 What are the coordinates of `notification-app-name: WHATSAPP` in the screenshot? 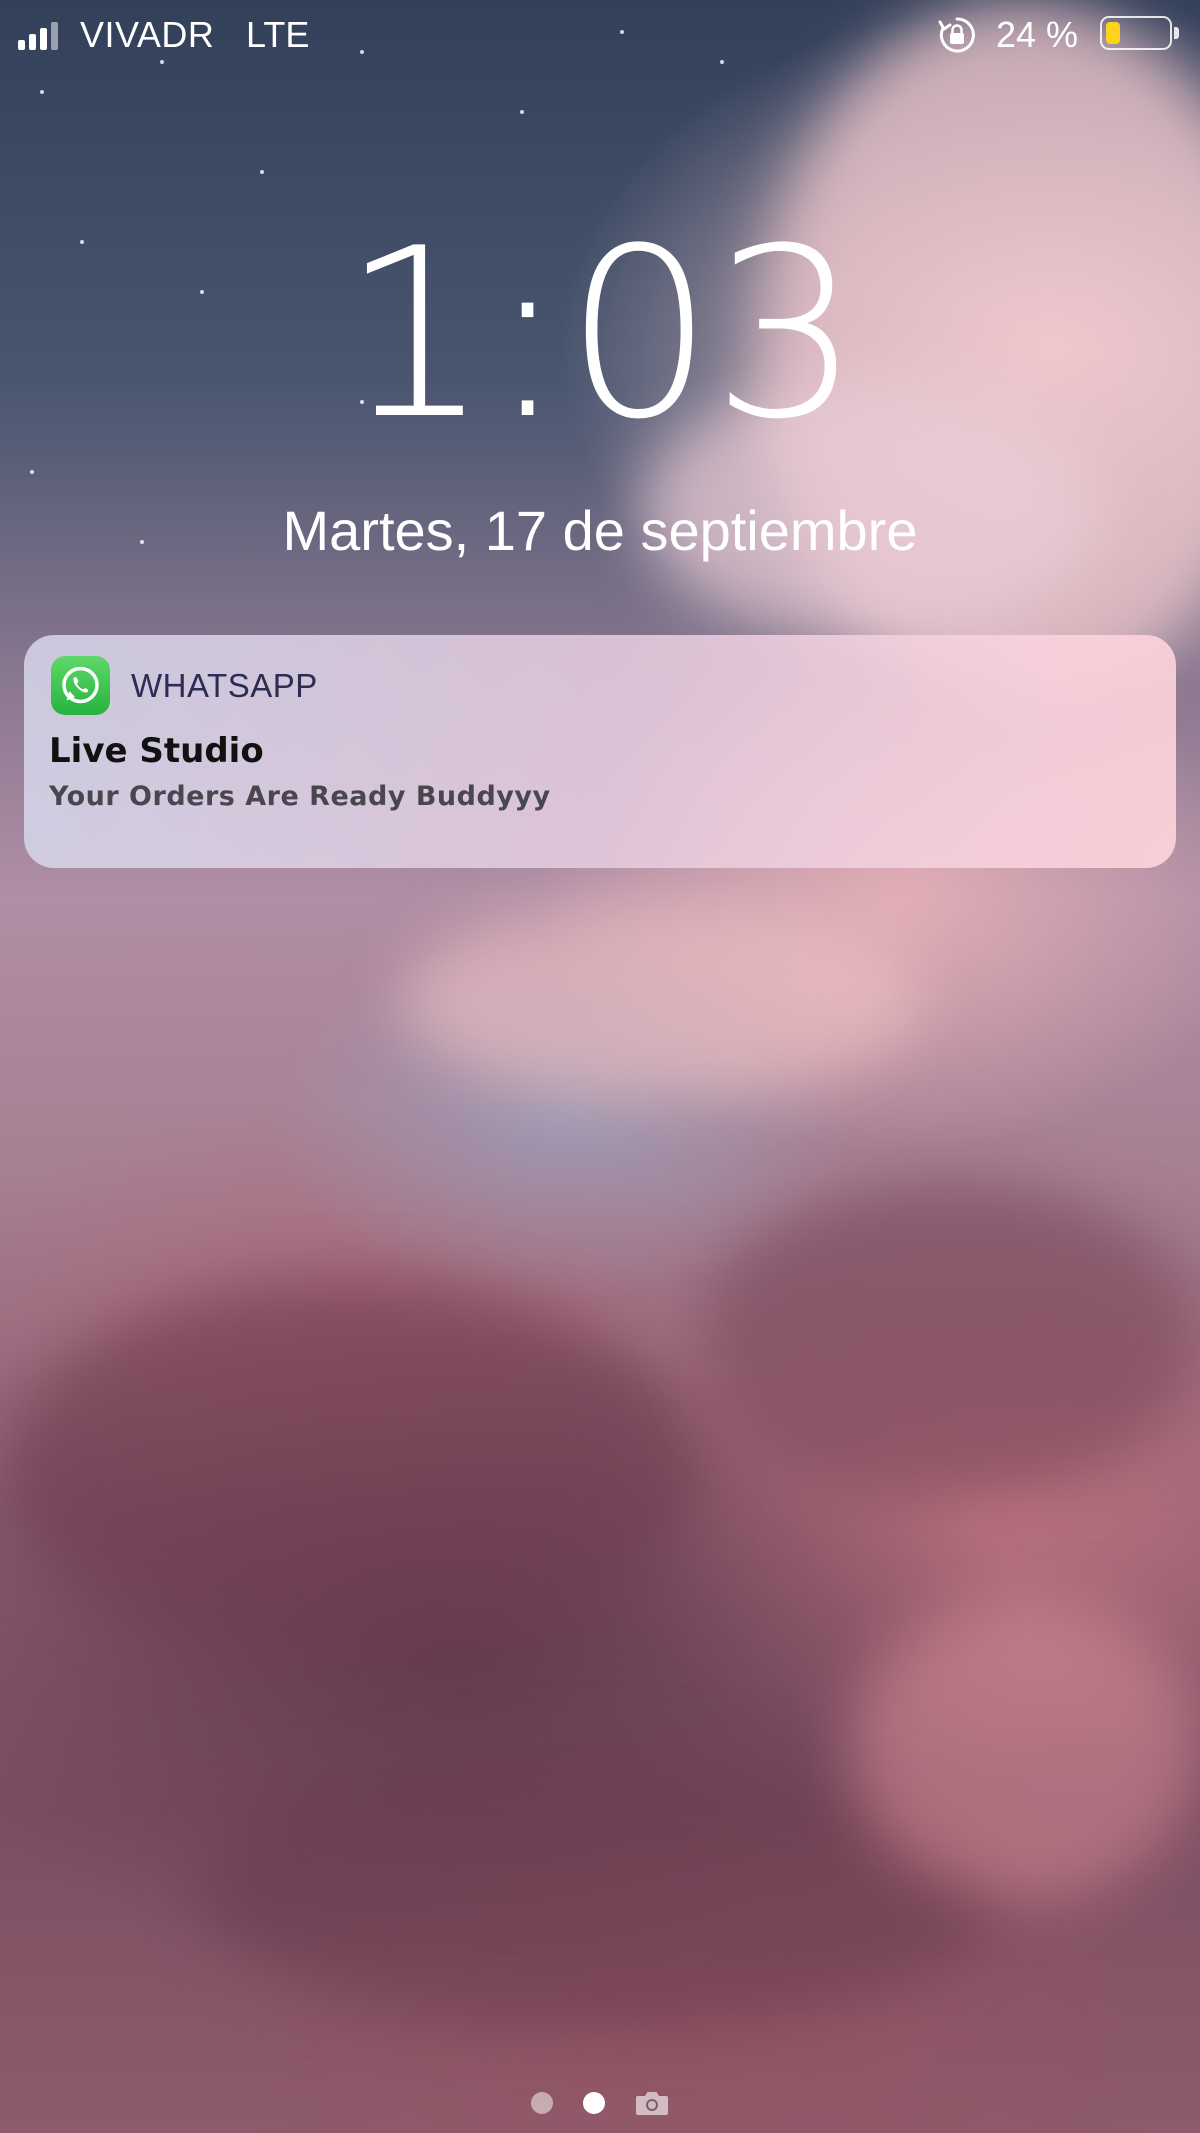 It's located at (224, 685).